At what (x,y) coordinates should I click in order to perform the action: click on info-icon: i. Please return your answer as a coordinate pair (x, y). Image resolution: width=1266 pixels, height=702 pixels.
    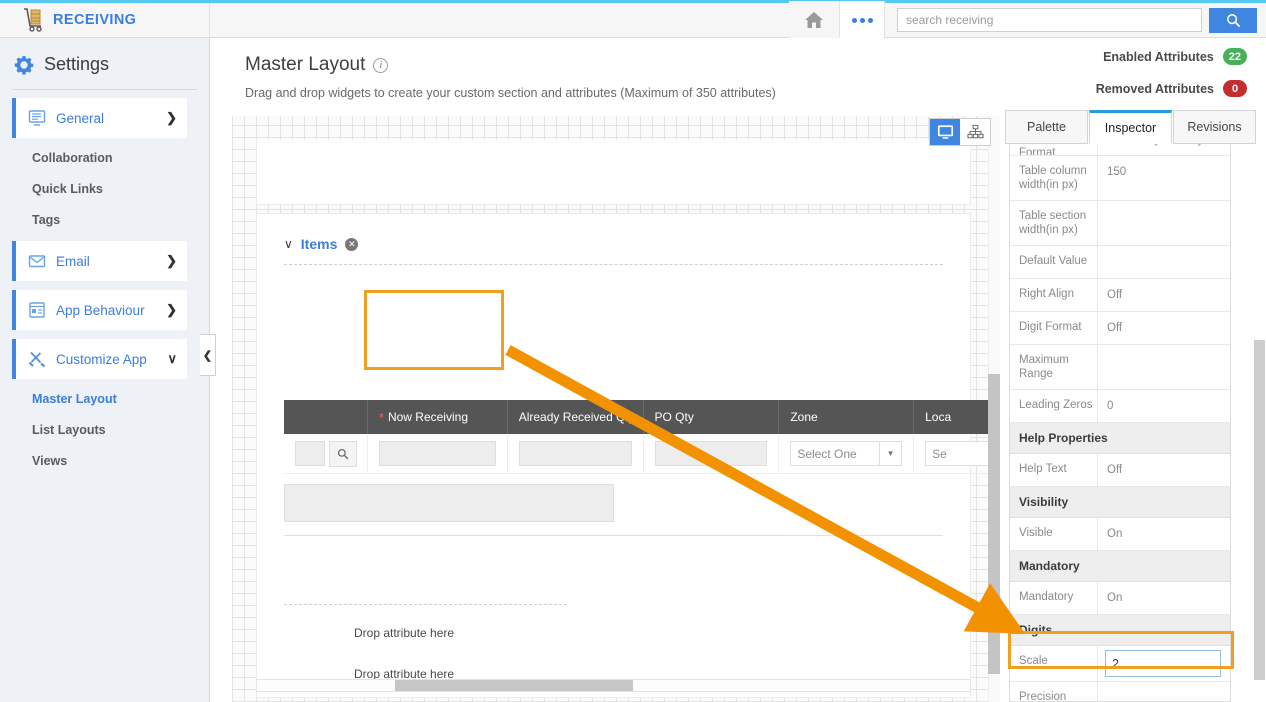
    Looking at the image, I should click on (381, 65).